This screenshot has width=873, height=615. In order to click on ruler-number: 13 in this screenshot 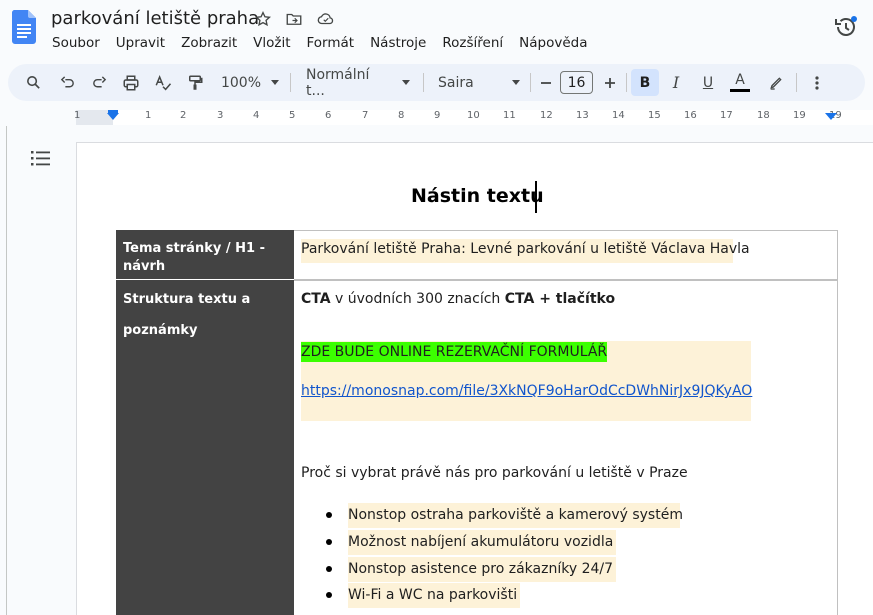, I will do `click(582, 115)`.